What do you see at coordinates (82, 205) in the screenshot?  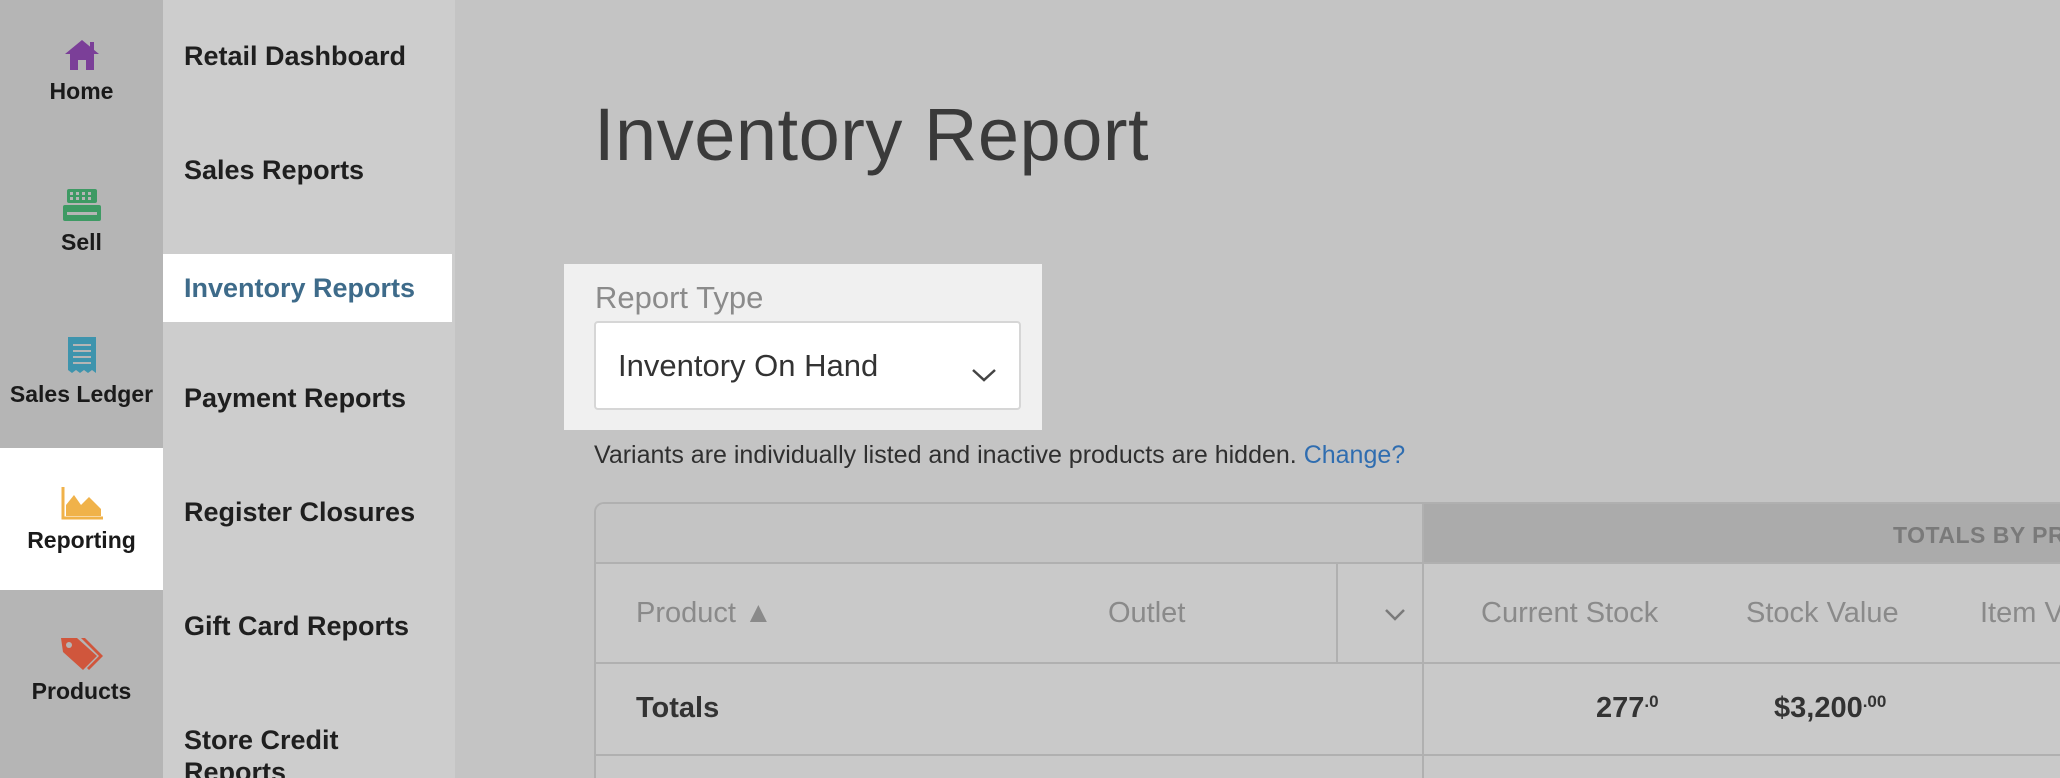 I see `register-icon` at bounding box center [82, 205].